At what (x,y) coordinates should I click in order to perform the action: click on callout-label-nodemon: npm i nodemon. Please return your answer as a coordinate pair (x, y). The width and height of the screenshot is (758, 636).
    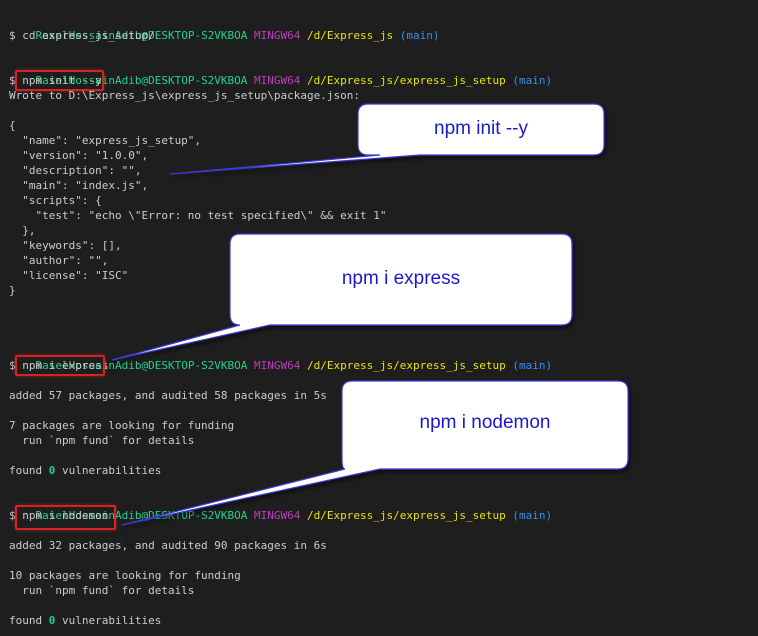
    Looking at the image, I should click on (485, 422).